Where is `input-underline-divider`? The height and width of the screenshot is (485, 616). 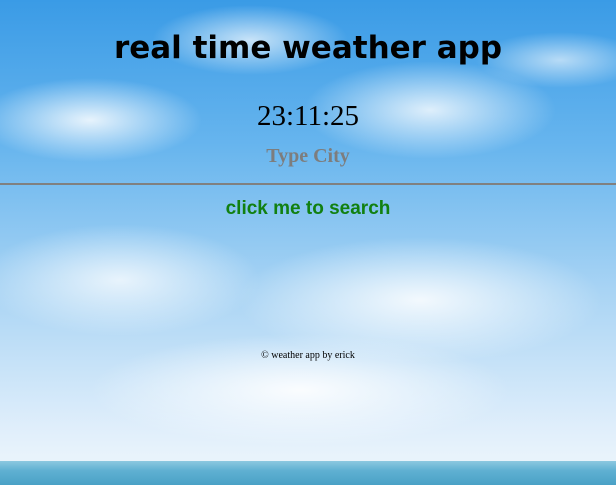
input-underline-divider is located at coordinates (308, 184).